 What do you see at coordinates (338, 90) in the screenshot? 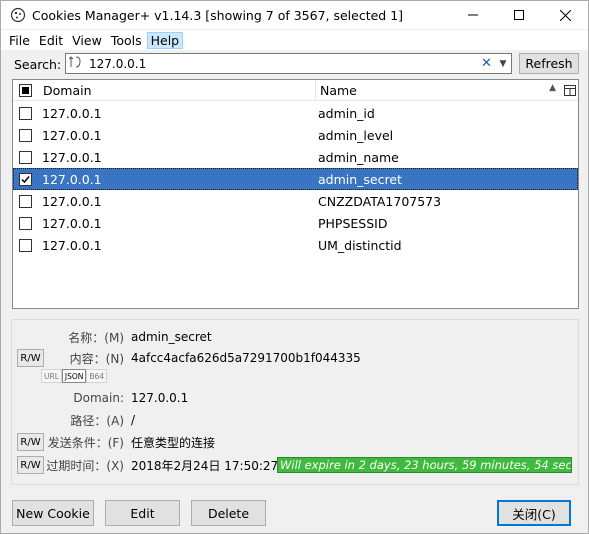
I see `column-header-name-label: Name` at bounding box center [338, 90].